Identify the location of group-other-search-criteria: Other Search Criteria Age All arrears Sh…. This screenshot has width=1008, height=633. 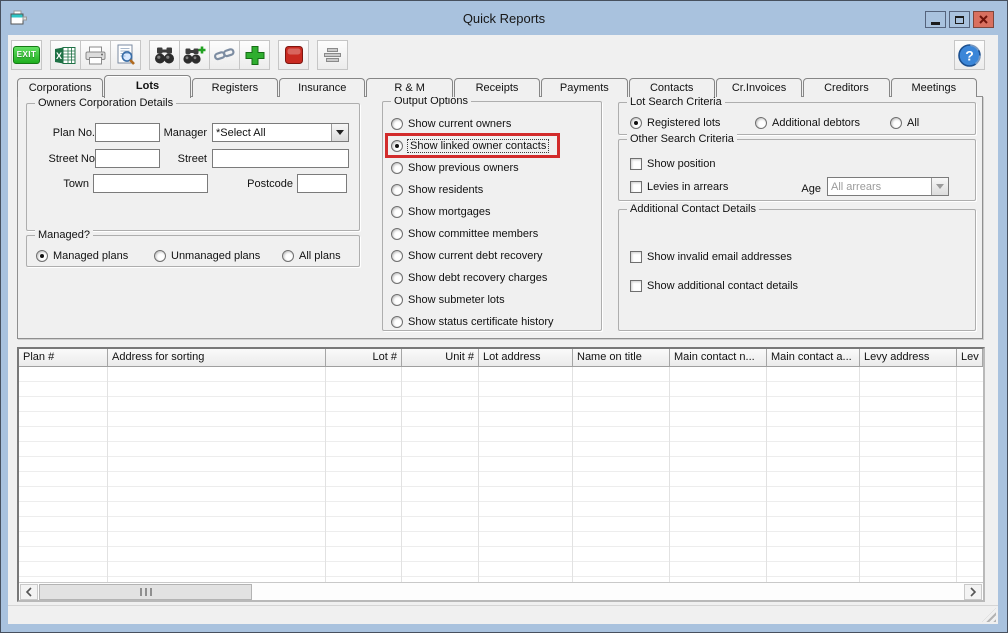
(797, 167).